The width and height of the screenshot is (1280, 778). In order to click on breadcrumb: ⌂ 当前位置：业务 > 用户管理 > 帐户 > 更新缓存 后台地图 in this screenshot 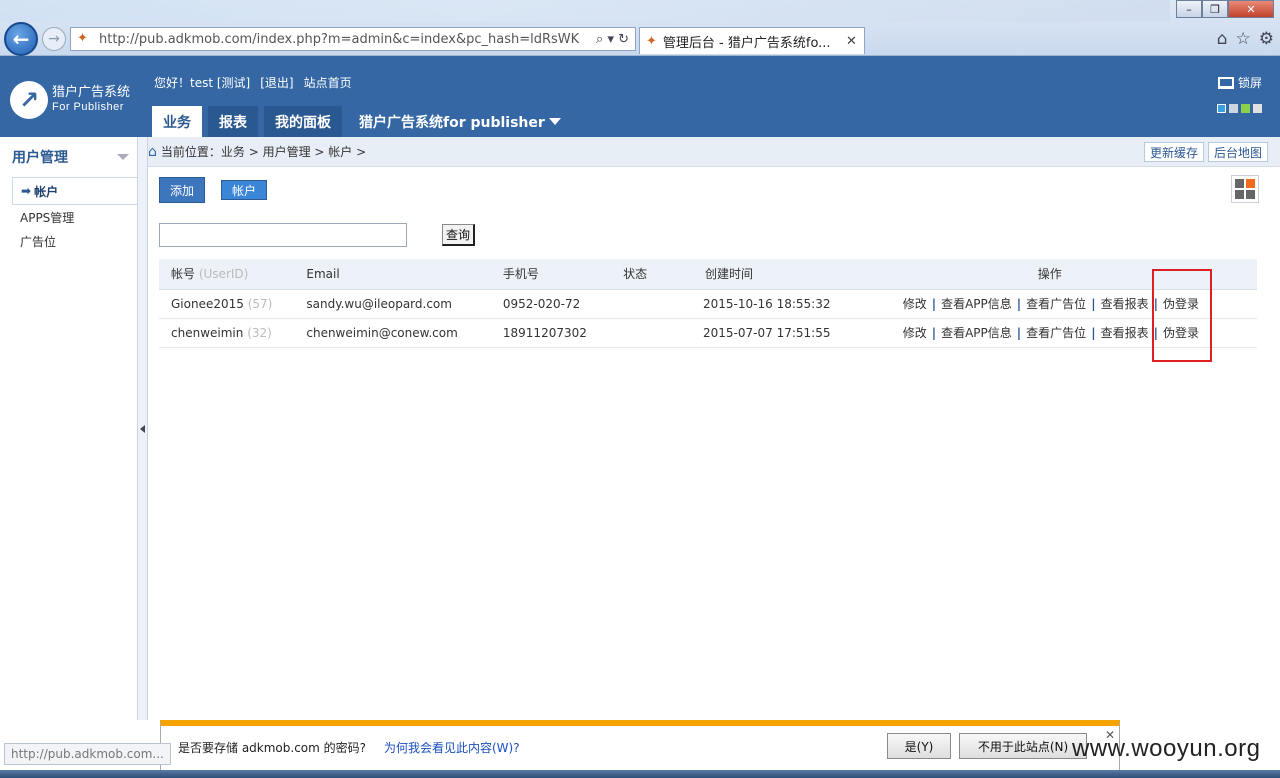, I will do `click(714, 152)`.